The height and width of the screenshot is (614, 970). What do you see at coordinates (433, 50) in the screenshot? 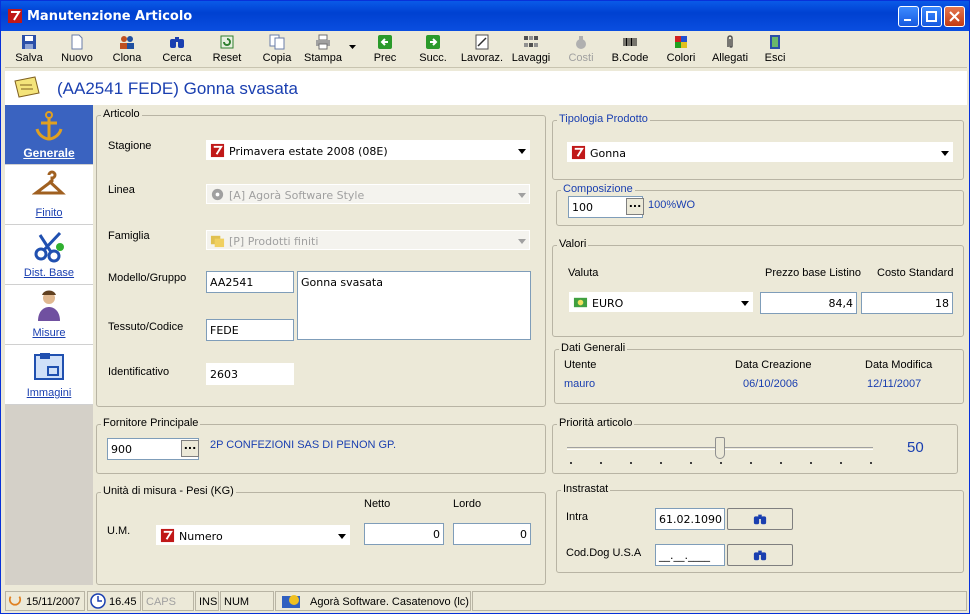
I see `succ-button: Succ.` at bounding box center [433, 50].